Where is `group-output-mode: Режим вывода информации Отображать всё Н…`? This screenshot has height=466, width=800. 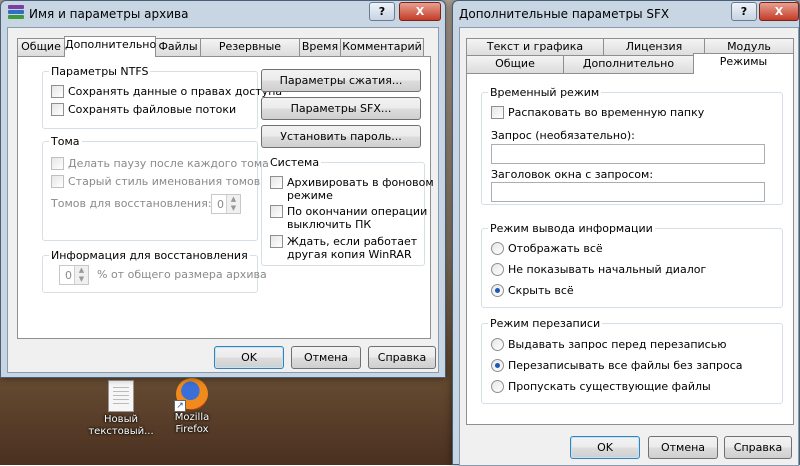 group-output-mode: Режим вывода информации Отображать всё Н… is located at coordinates (632, 265).